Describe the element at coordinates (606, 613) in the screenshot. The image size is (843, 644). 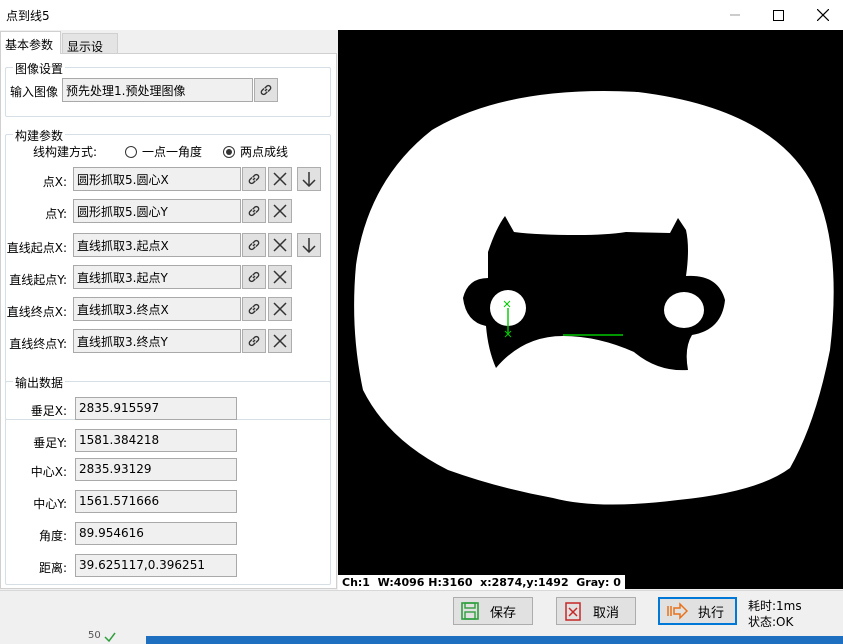
I see `cancel-label: 取消` at that location.